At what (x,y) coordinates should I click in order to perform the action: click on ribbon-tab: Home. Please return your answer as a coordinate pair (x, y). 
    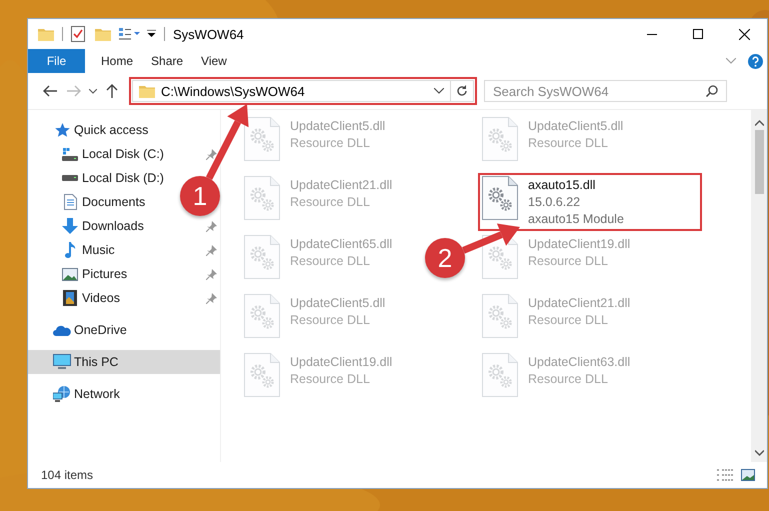
    Looking at the image, I should click on (117, 61).